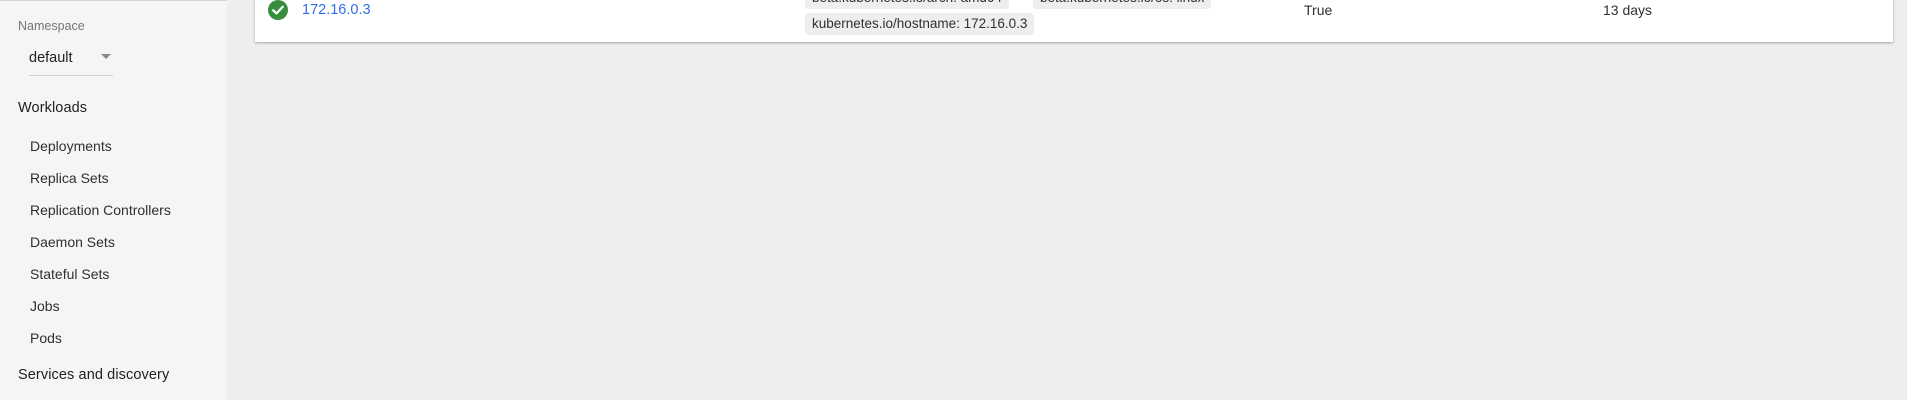 The width and height of the screenshot is (1907, 400). I want to click on label-chip: beta.kubernetes.io/os: linux, so click(1122, 4).